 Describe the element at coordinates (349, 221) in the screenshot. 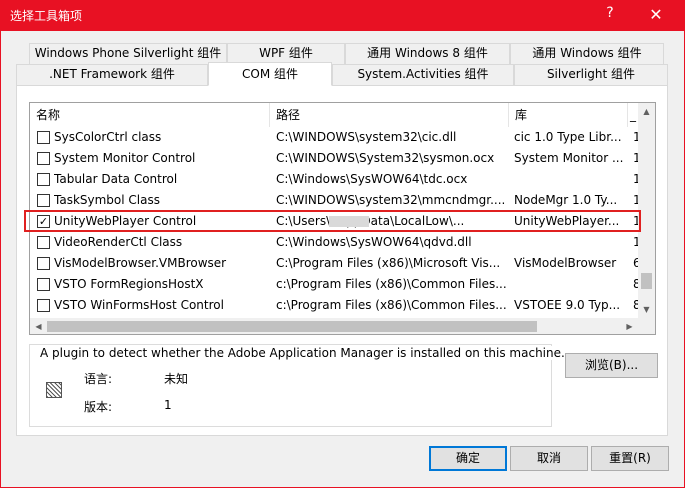

I see `redacted-username` at that location.